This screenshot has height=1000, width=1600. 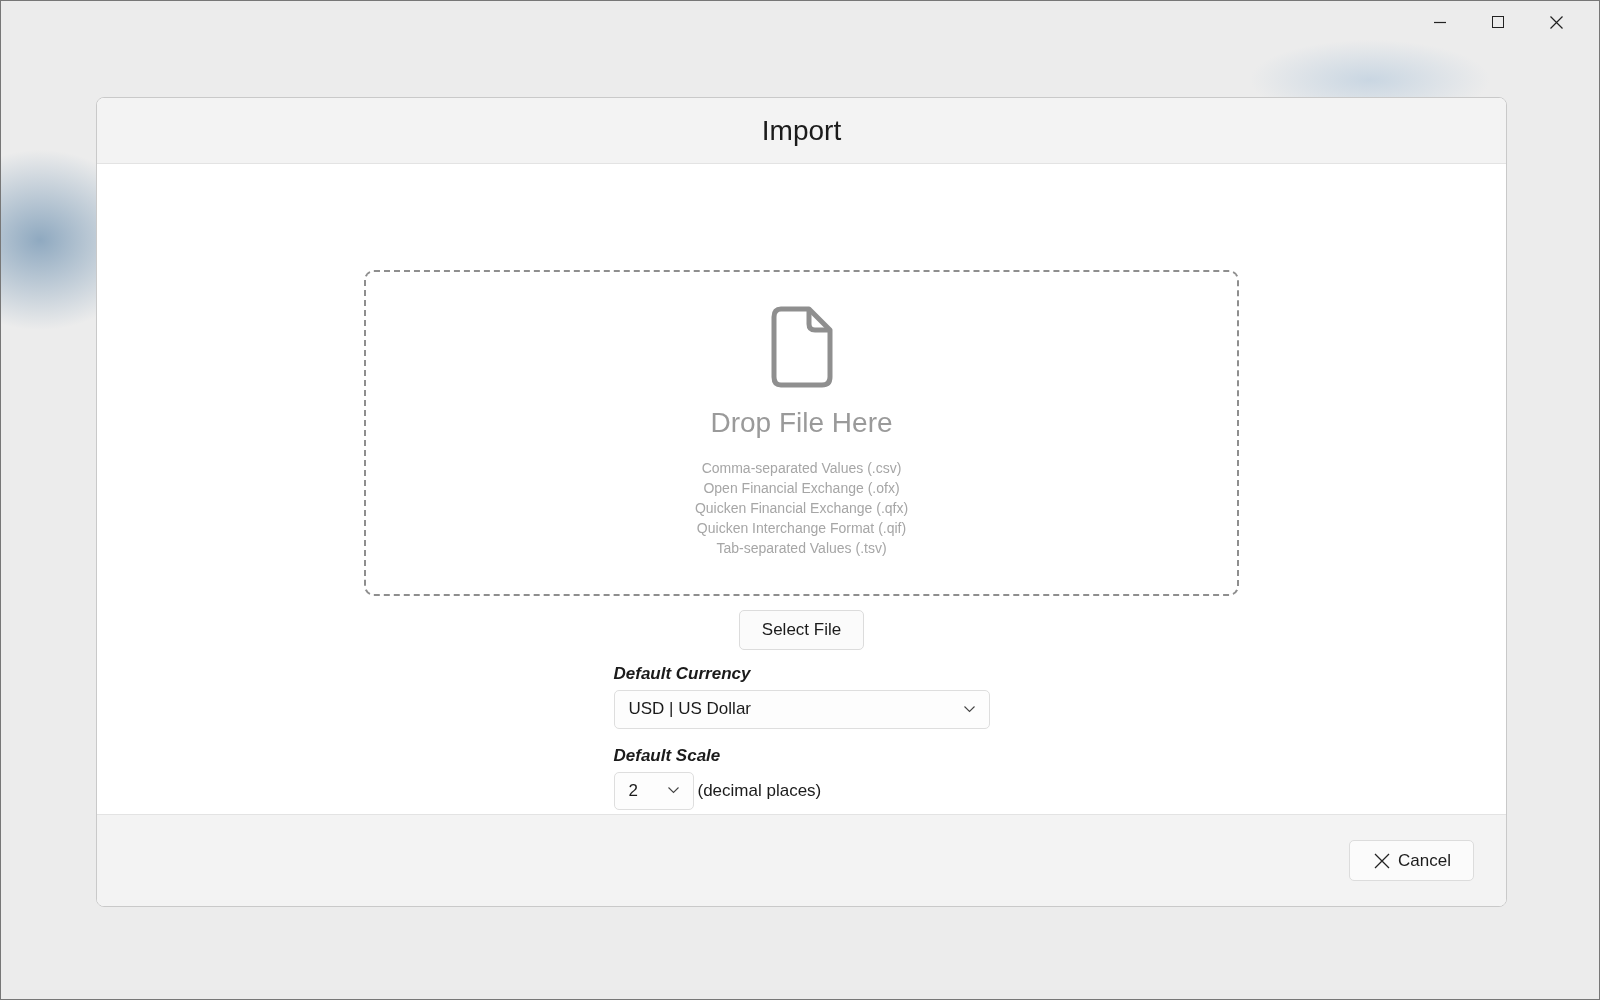 What do you see at coordinates (682, 673) in the screenshot?
I see `currency-label: Default Currency` at bounding box center [682, 673].